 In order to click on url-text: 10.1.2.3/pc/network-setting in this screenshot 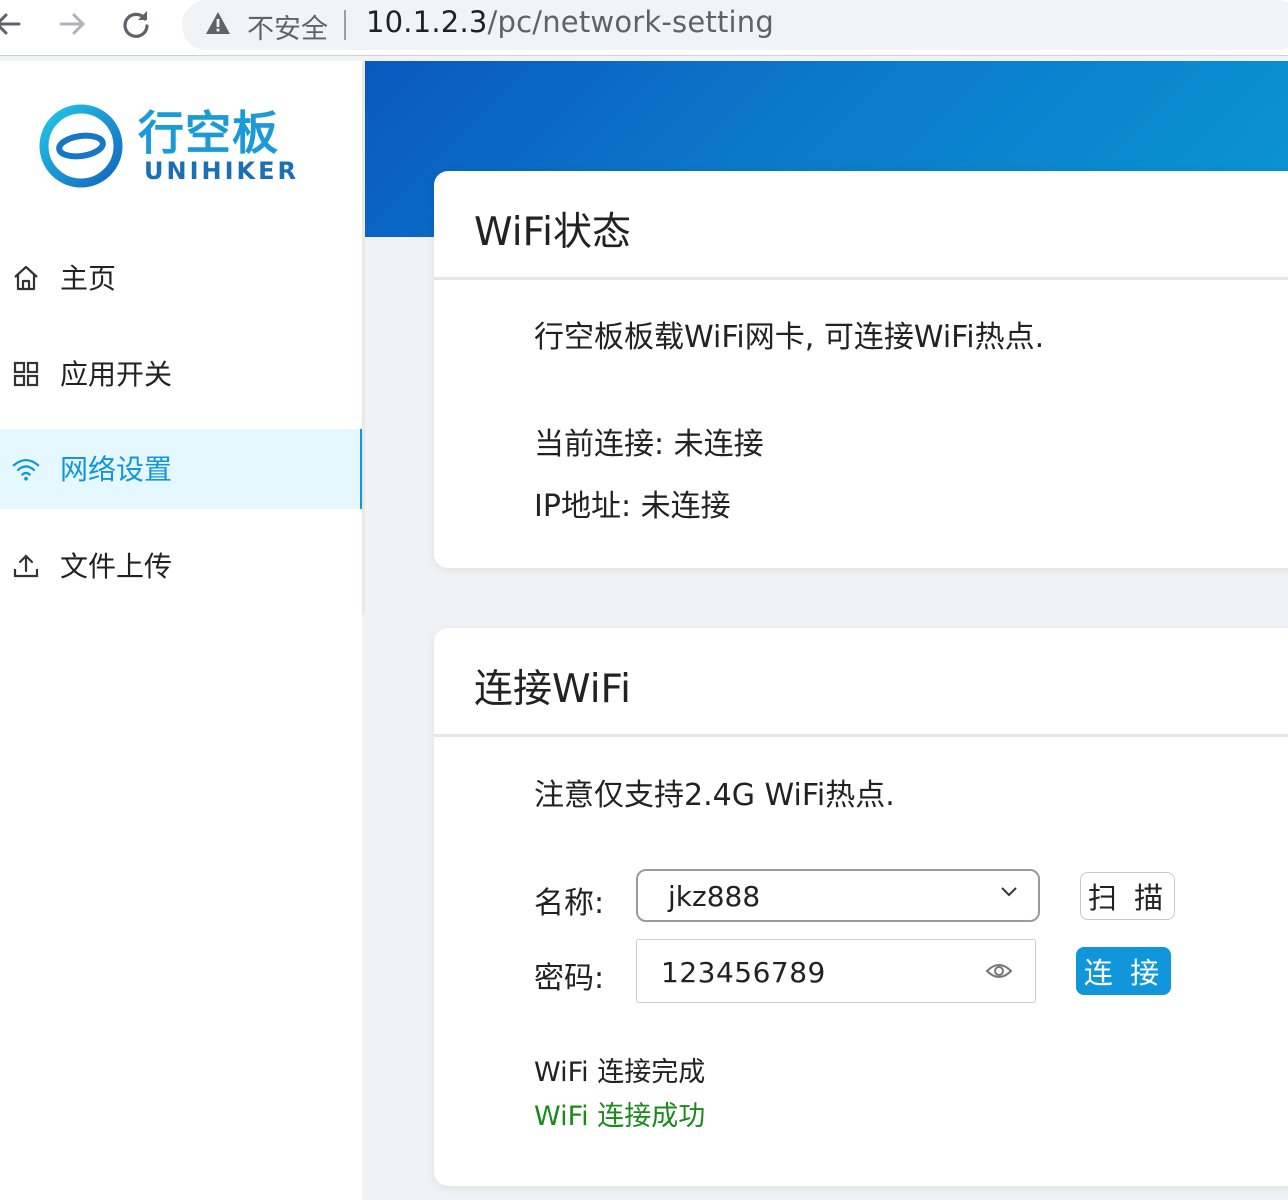, I will do `click(570, 22)`.